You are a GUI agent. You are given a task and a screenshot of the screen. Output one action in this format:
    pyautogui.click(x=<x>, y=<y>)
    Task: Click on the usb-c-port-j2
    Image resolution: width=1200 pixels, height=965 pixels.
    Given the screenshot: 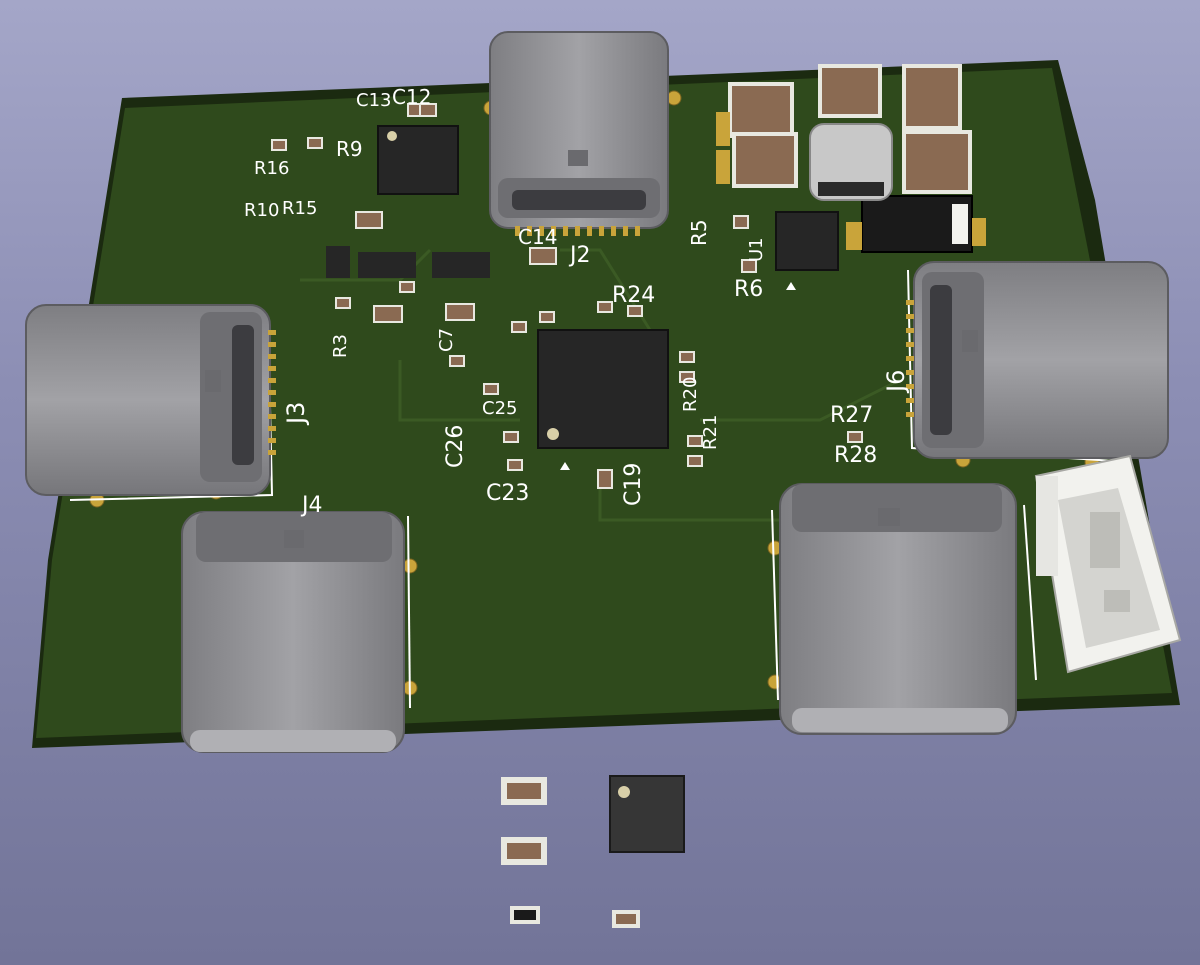 What is the action you would take?
    pyautogui.click(x=579, y=133)
    